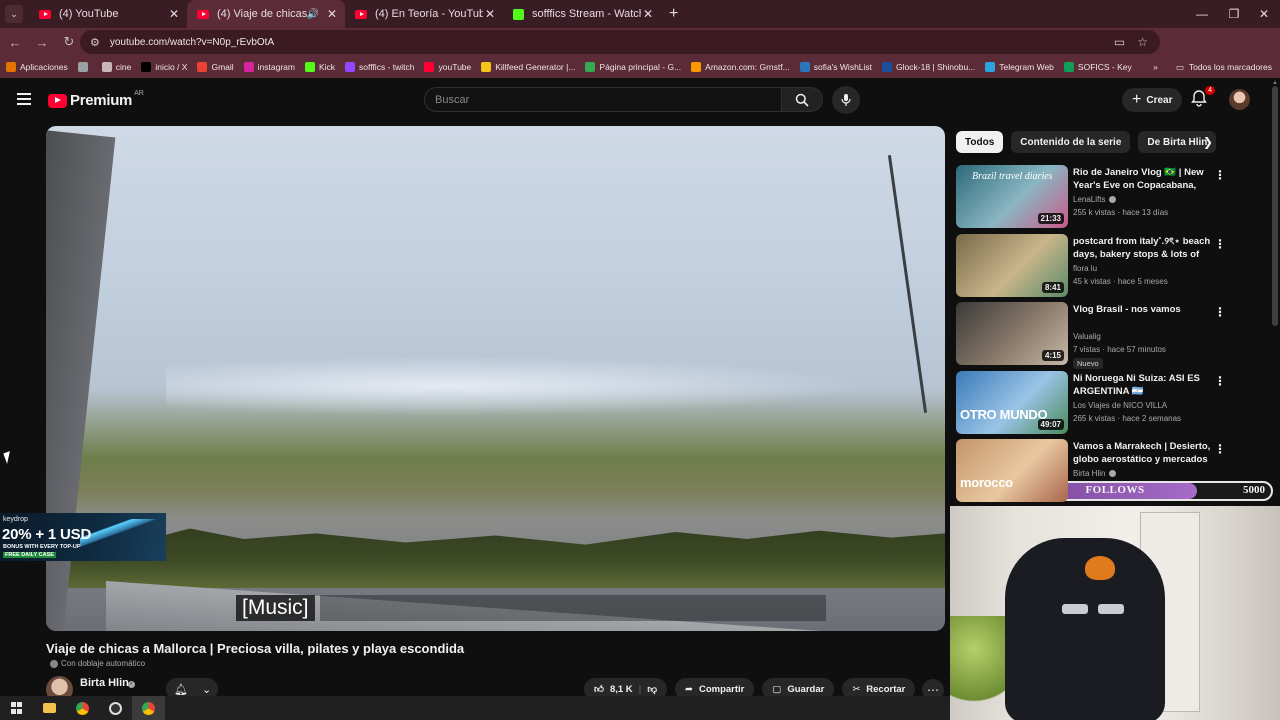 This screenshot has height=720, width=1280. I want to click on file-explorer-button, so click(49, 708).